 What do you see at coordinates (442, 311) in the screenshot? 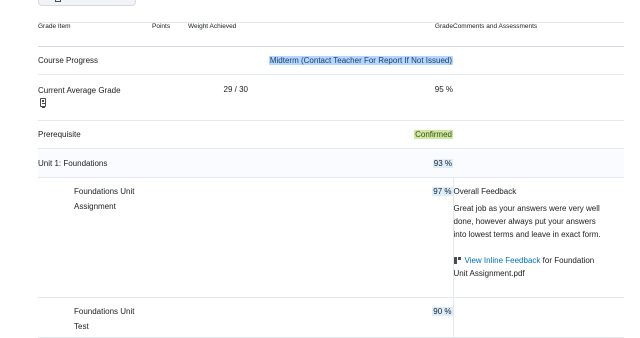
I see `grade-value: 90 %` at bounding box center [442, 311].